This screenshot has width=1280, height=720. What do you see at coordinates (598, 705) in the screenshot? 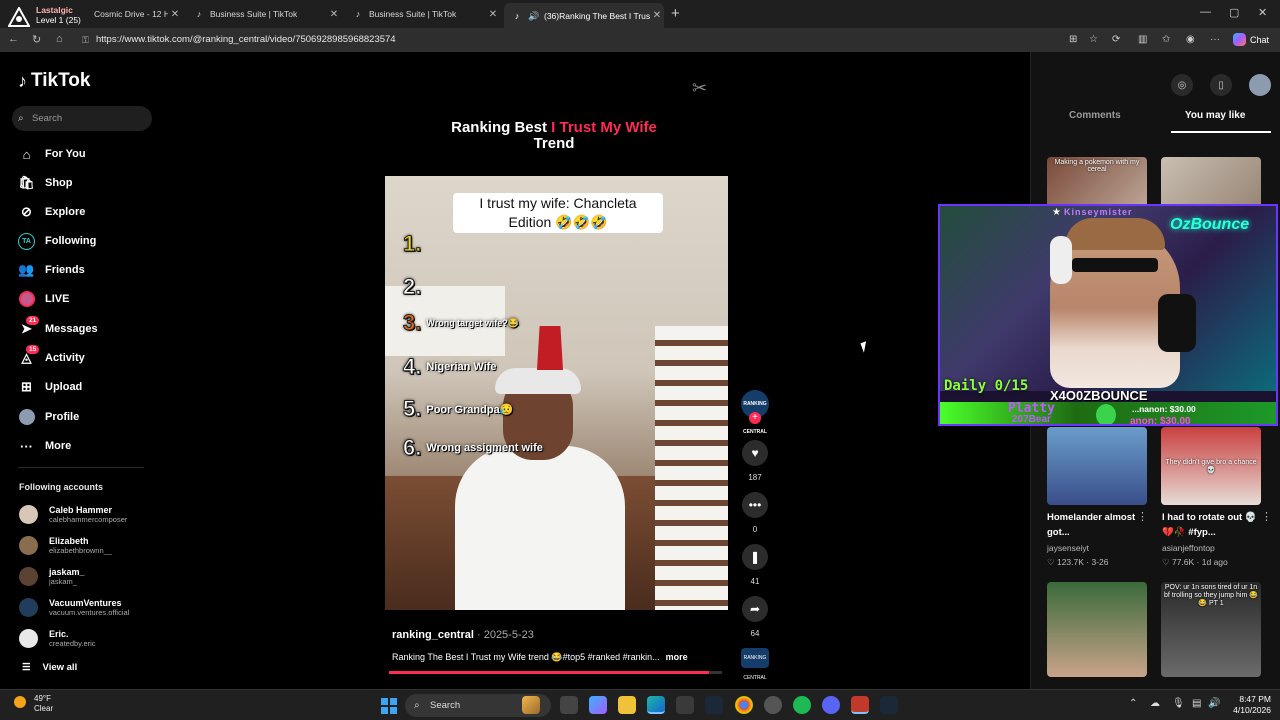
I see `copilot-app-icon` at bounding box center [598, 705].